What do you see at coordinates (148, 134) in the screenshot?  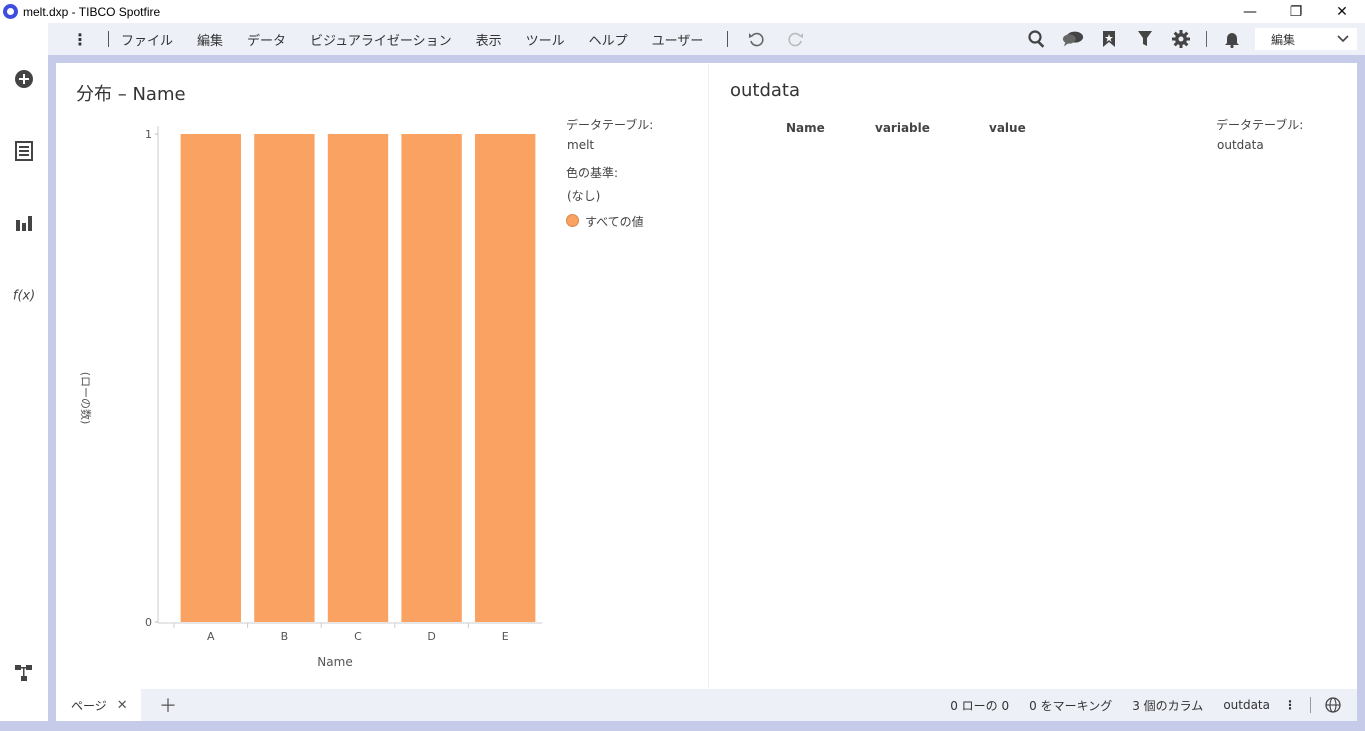 I see `y-tick-label: 1` at bounding box center [148, 134].